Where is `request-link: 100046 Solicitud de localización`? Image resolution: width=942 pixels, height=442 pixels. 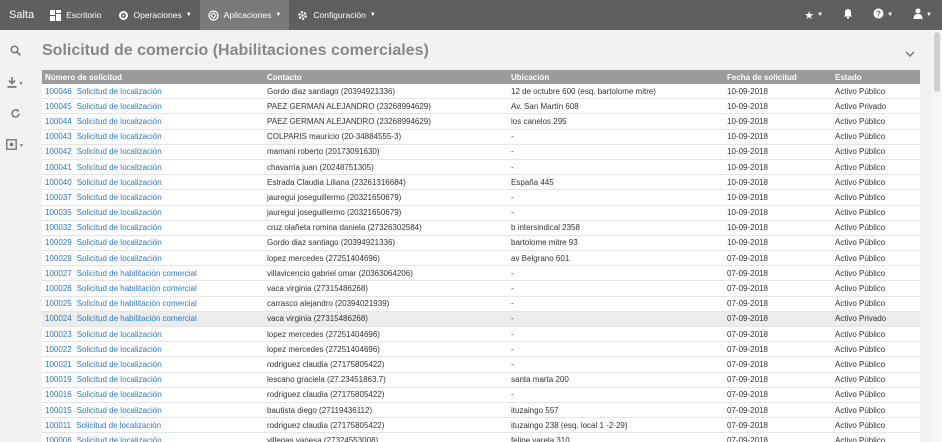
request-link: 100046 Solicitud de localización is located at coordinates (153, 91).